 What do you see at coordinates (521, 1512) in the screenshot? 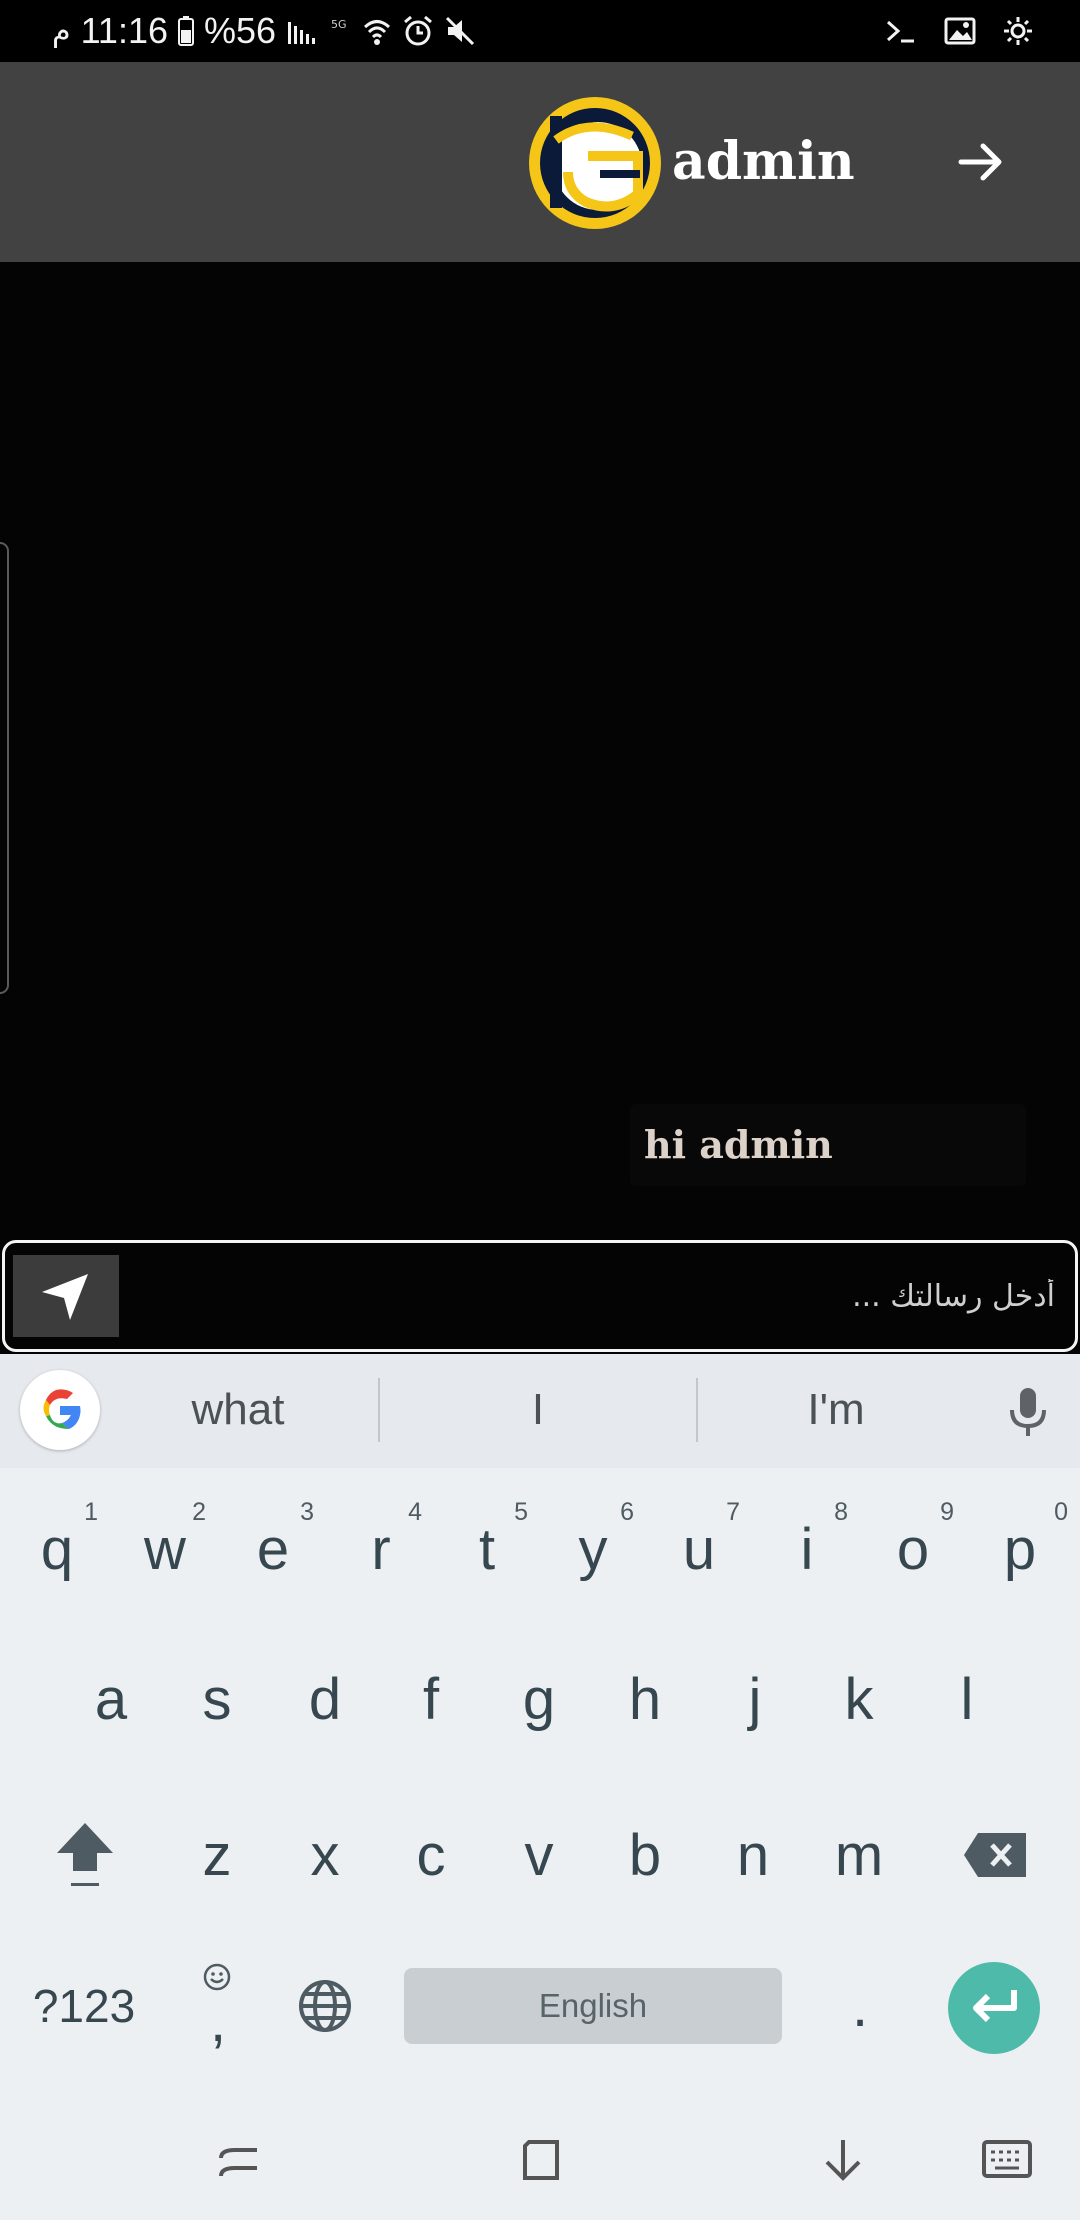
I see `key-hint: 5` at bounding box center [521, 1512].